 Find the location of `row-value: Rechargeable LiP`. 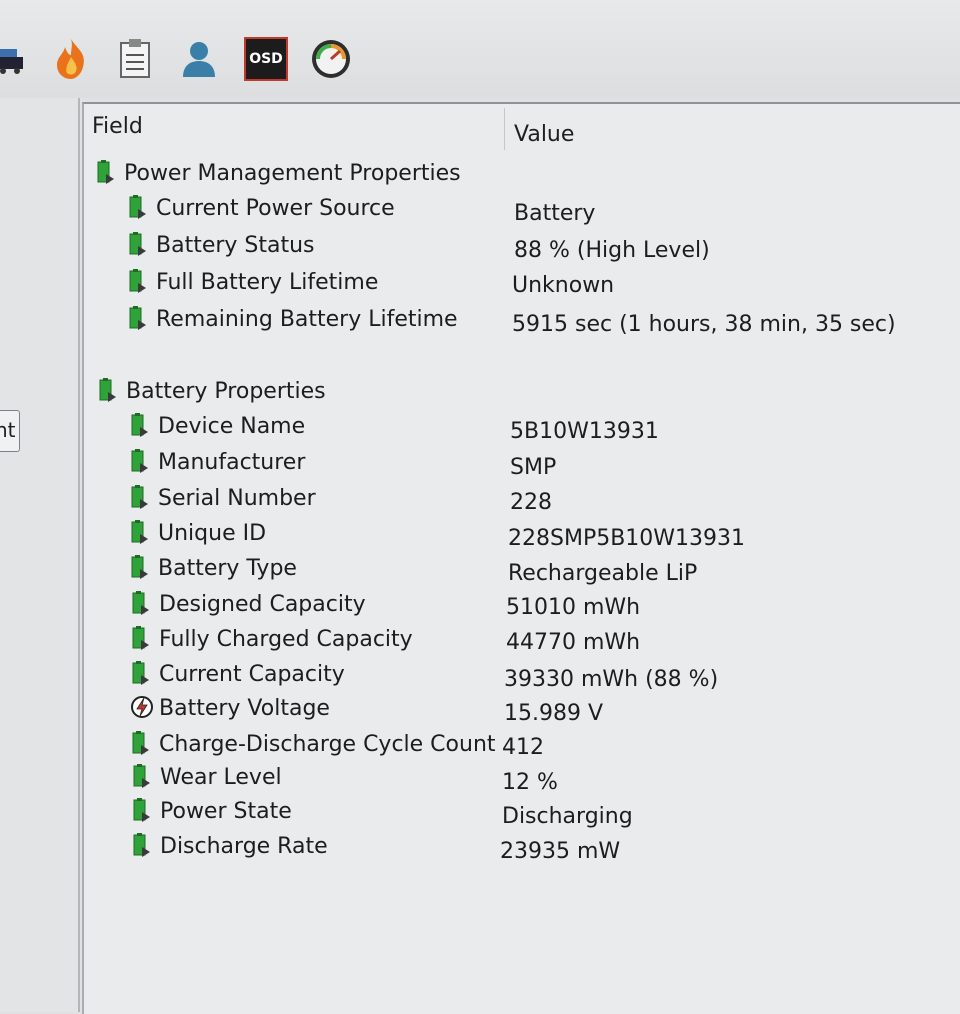

row-value: Rechargeable LiP is located at coordinates (603, 573).